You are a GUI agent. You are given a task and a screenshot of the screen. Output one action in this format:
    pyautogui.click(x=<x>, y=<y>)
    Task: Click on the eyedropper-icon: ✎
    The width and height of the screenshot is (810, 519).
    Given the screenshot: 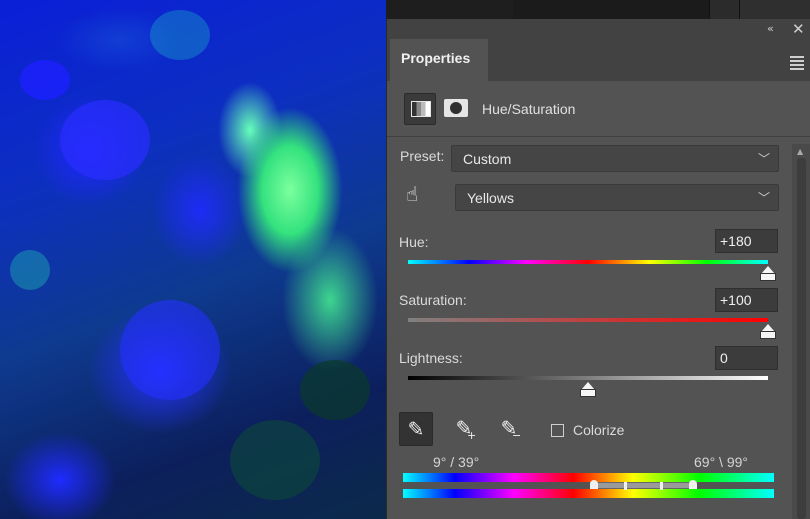 What is the action you would take?
    pyautogui.click(x=416, y=429)
    